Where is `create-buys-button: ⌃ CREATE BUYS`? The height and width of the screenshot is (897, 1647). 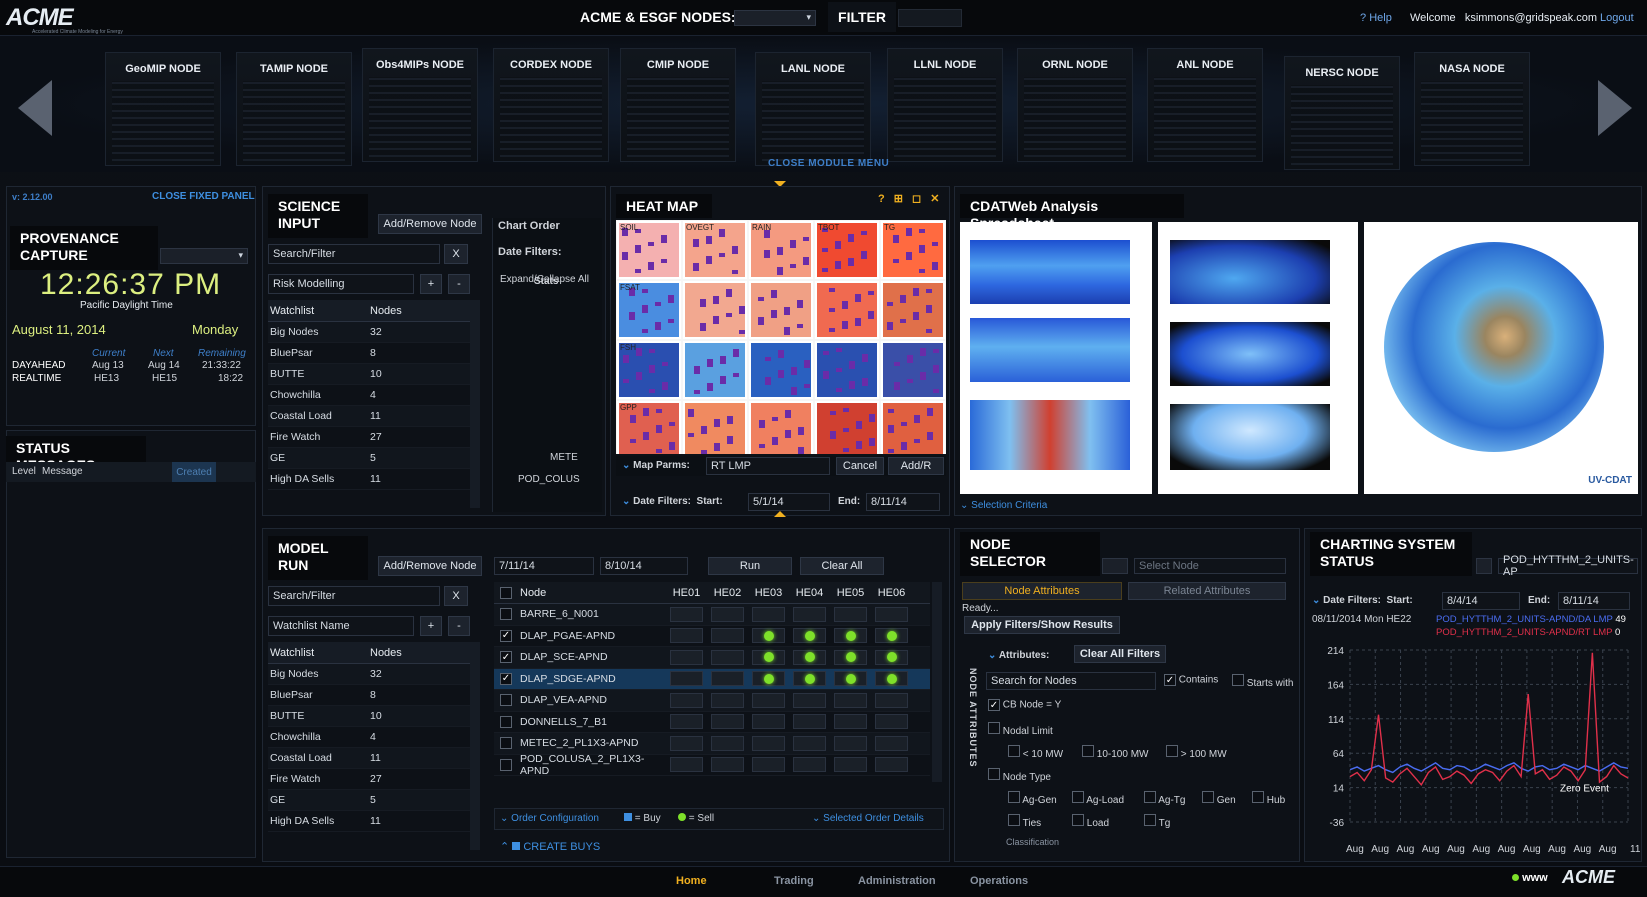 create-buys-button: ⌃ CREATE BUYS is located at coordinates (550, 846).